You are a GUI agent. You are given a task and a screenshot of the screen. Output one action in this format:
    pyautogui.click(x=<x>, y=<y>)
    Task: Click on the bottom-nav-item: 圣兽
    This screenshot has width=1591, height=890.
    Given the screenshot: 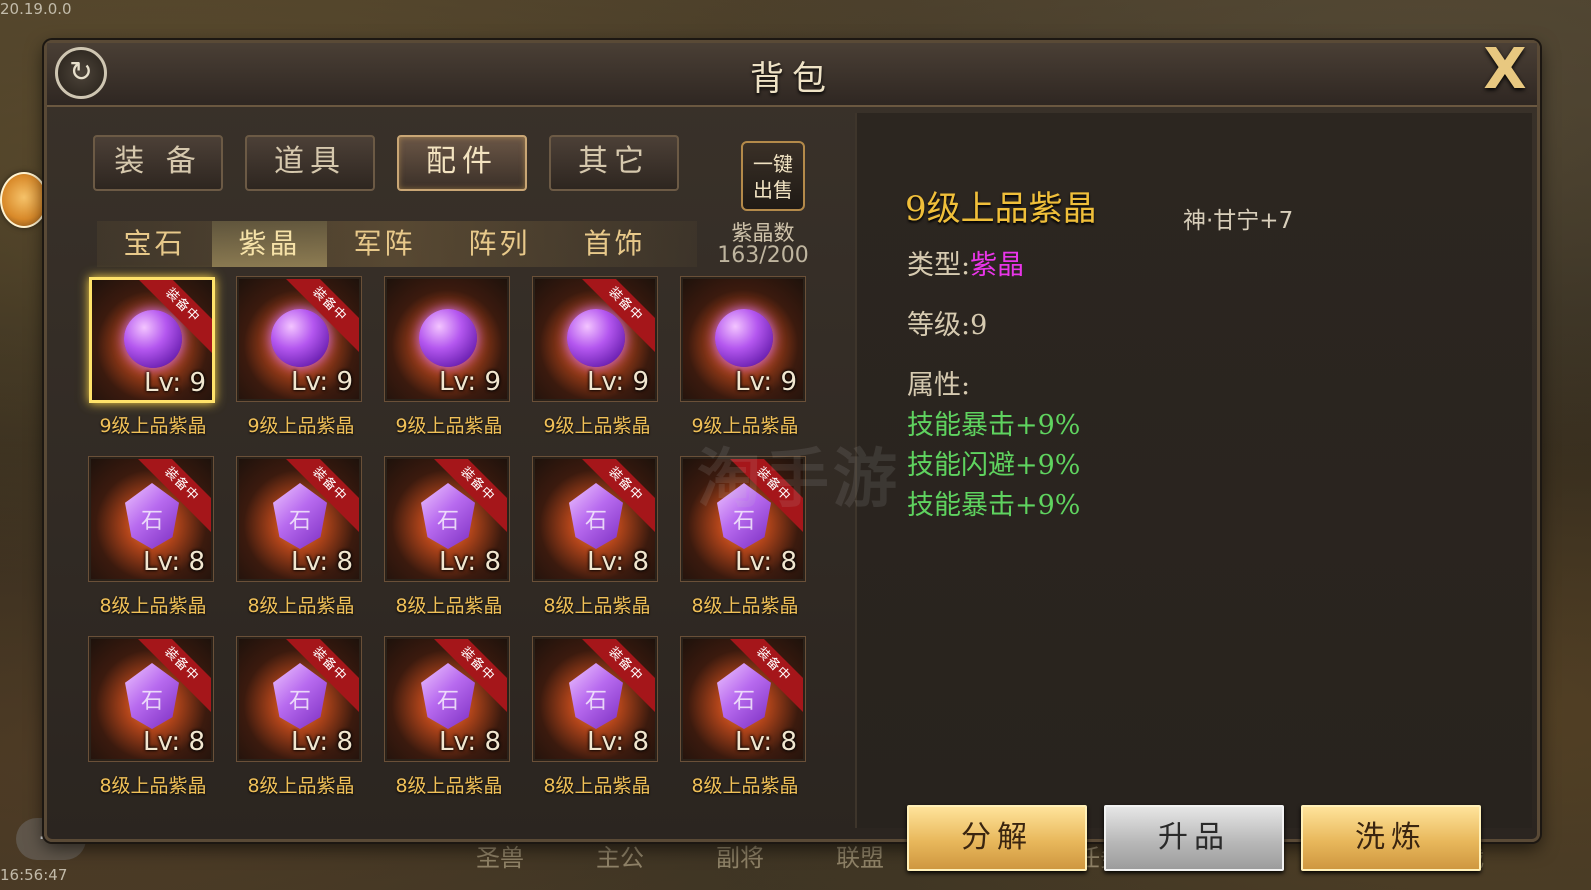 What is the action you would take?
    pyautogui.click(x=500, y=858)
    